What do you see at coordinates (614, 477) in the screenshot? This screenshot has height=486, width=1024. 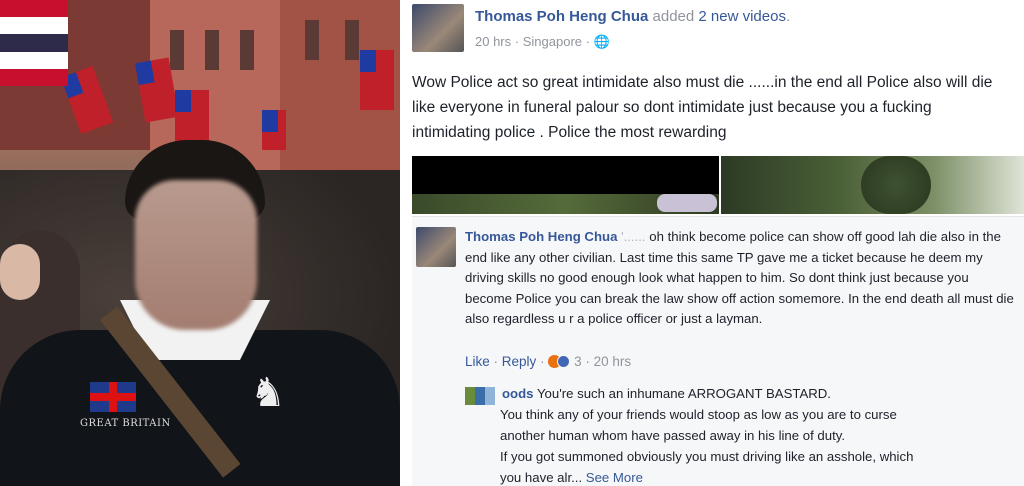 I see `see-more-link: See More` at bounding box center [614, 477].